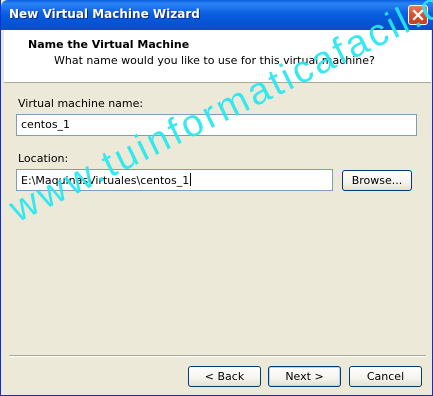 The height and width of the screenshot is (396, 433). I want to click on close-button, so click(418, 15).